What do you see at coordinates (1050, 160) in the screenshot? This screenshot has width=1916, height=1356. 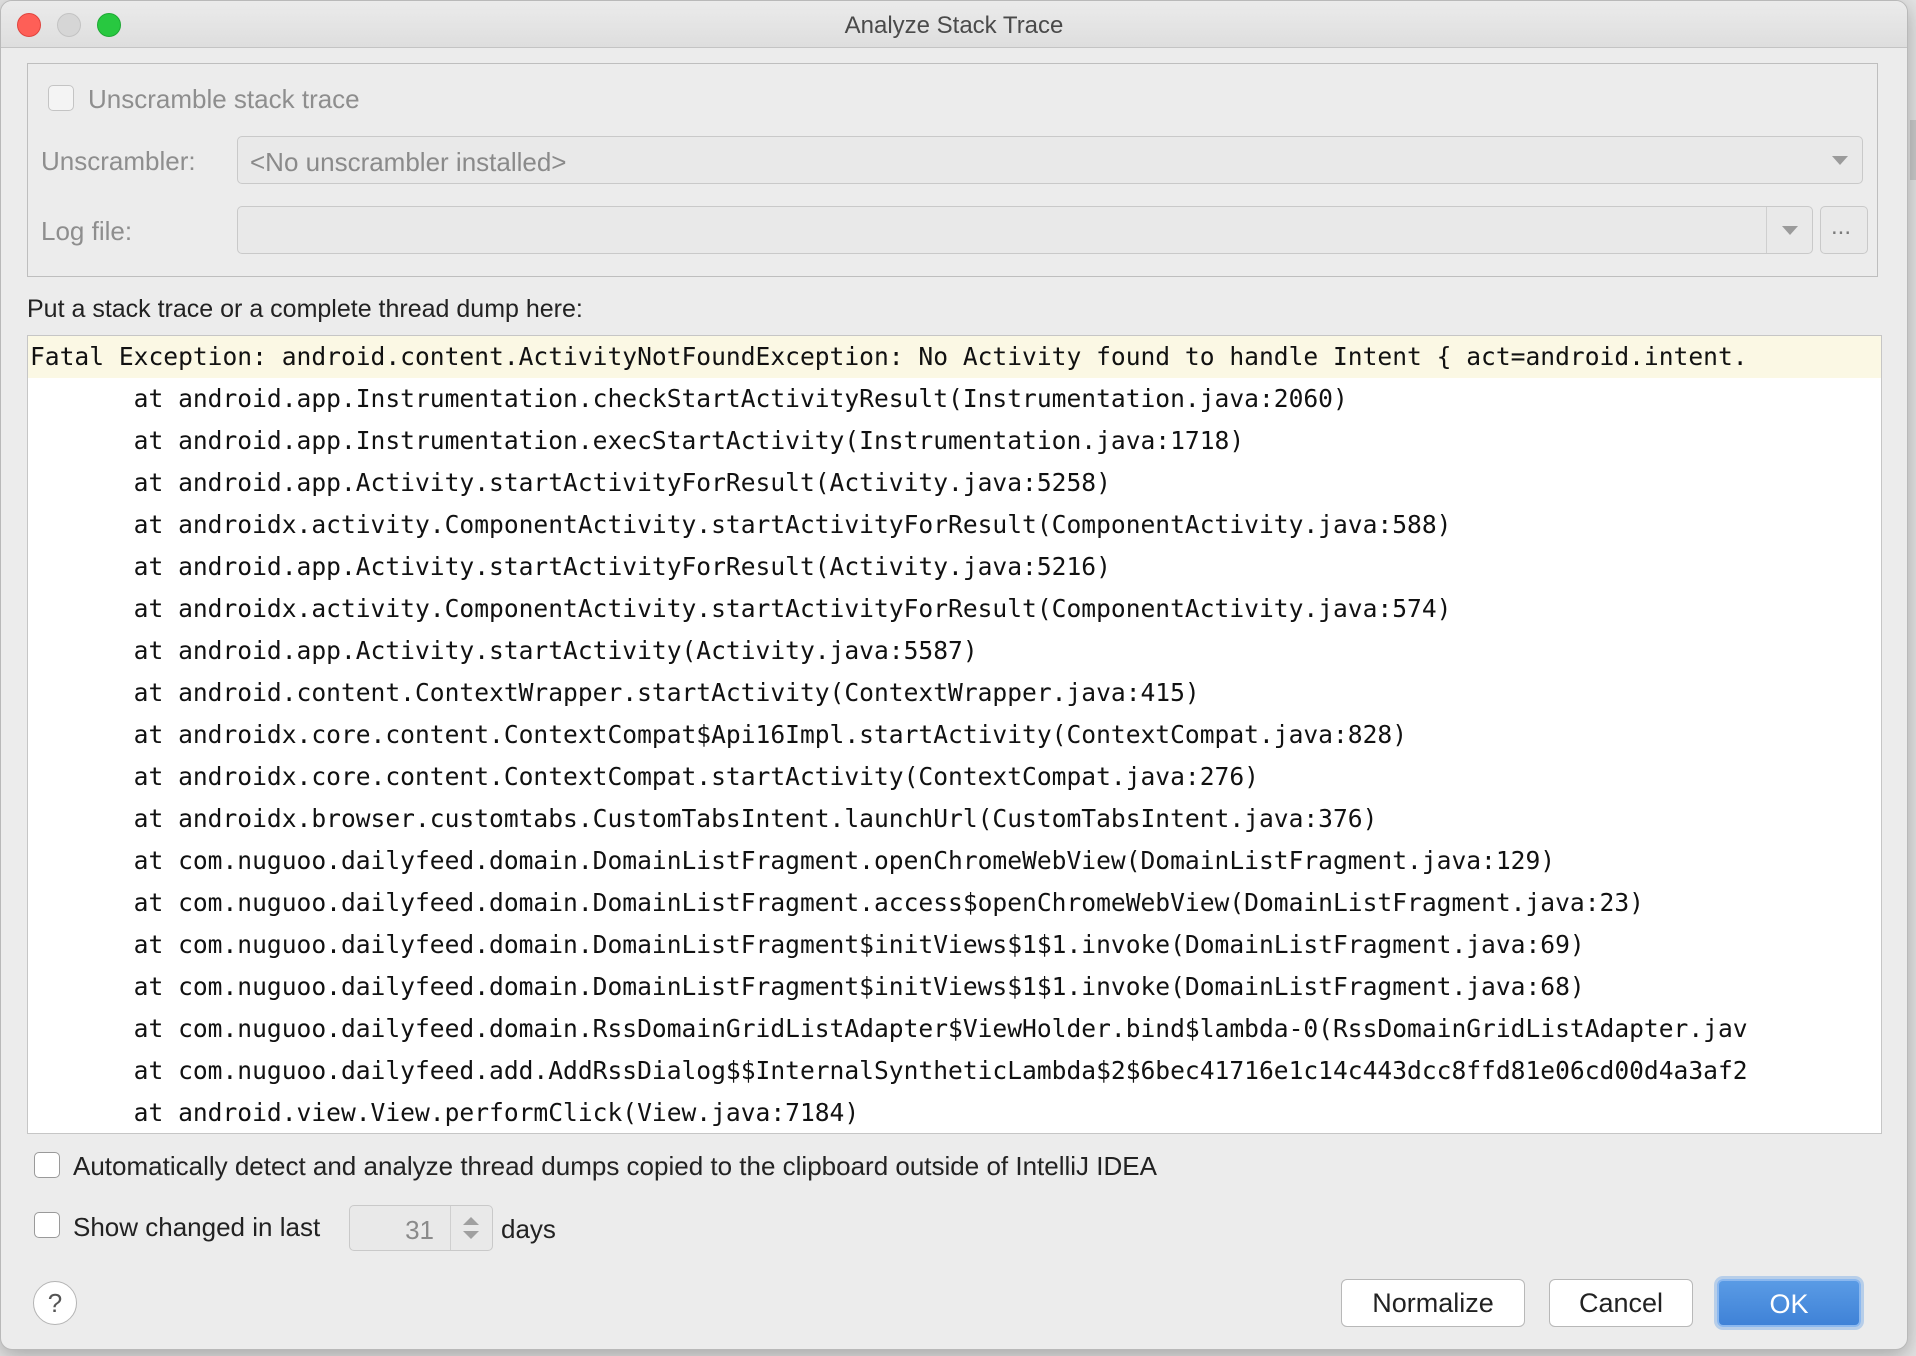 I see `unscrambler-dropdown: <No unscrambler installed>` at bounding box center [1050, 160].